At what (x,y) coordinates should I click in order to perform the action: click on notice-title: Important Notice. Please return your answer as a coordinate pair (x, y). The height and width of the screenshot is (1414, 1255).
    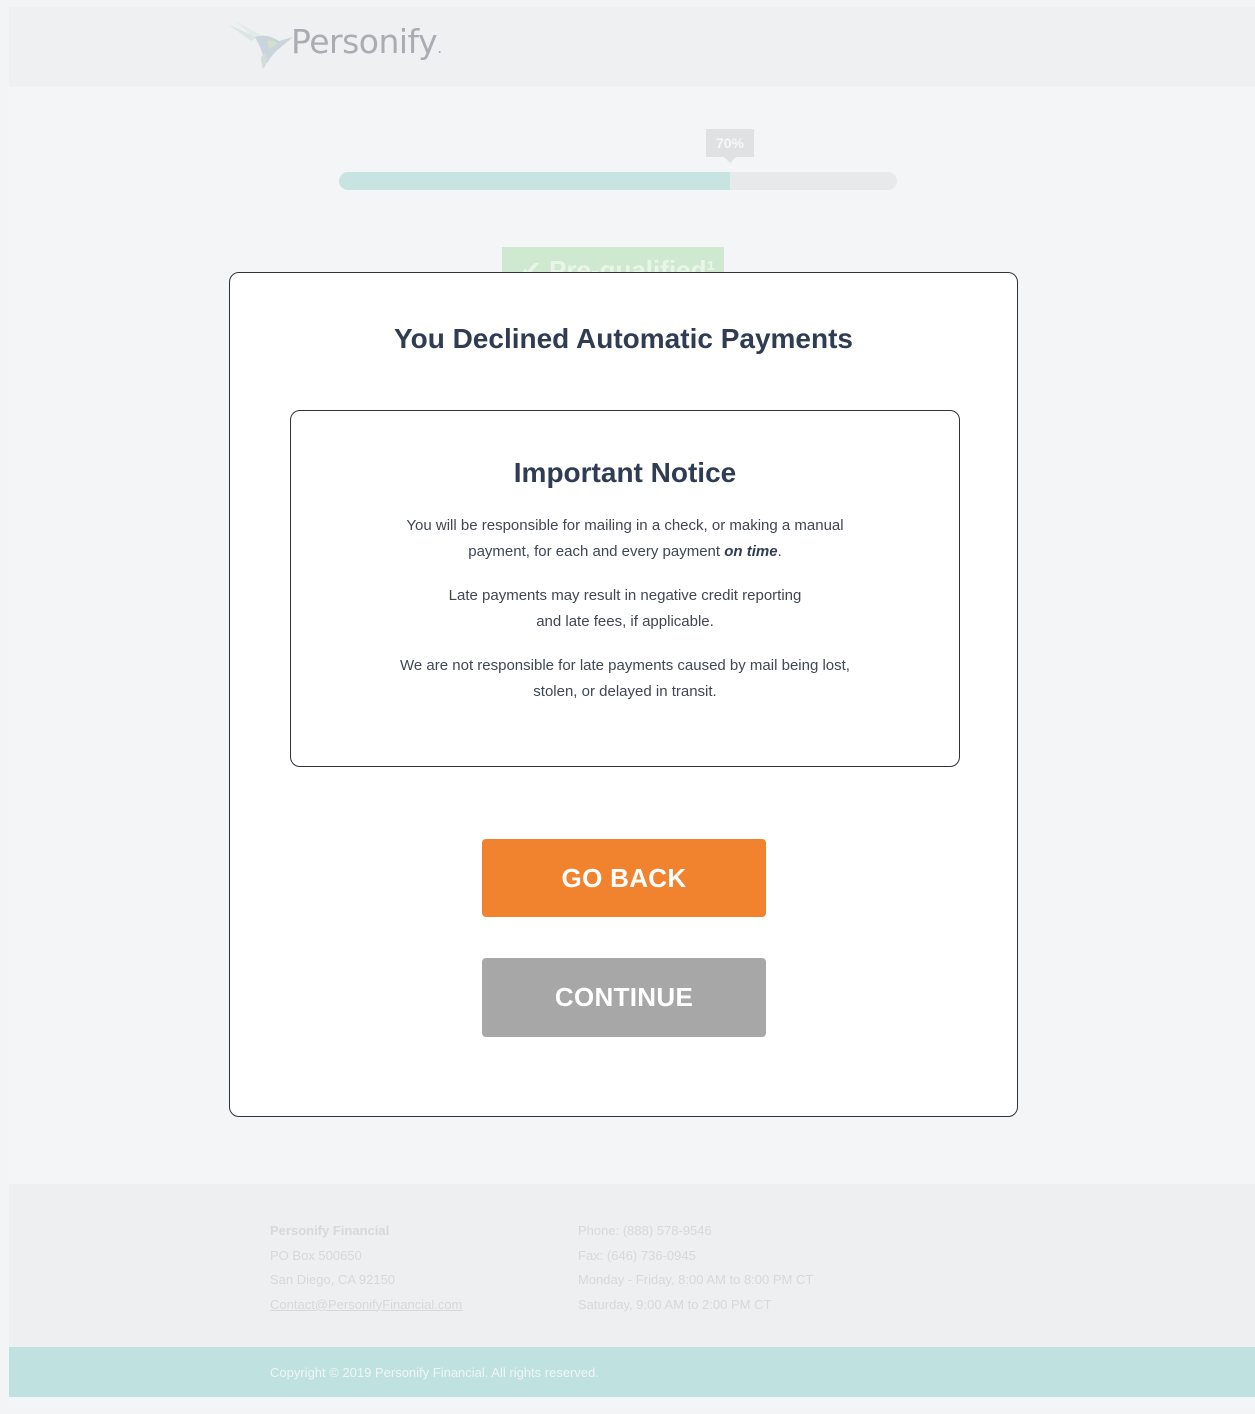
    Looking at the image, I should click on (625, 472).